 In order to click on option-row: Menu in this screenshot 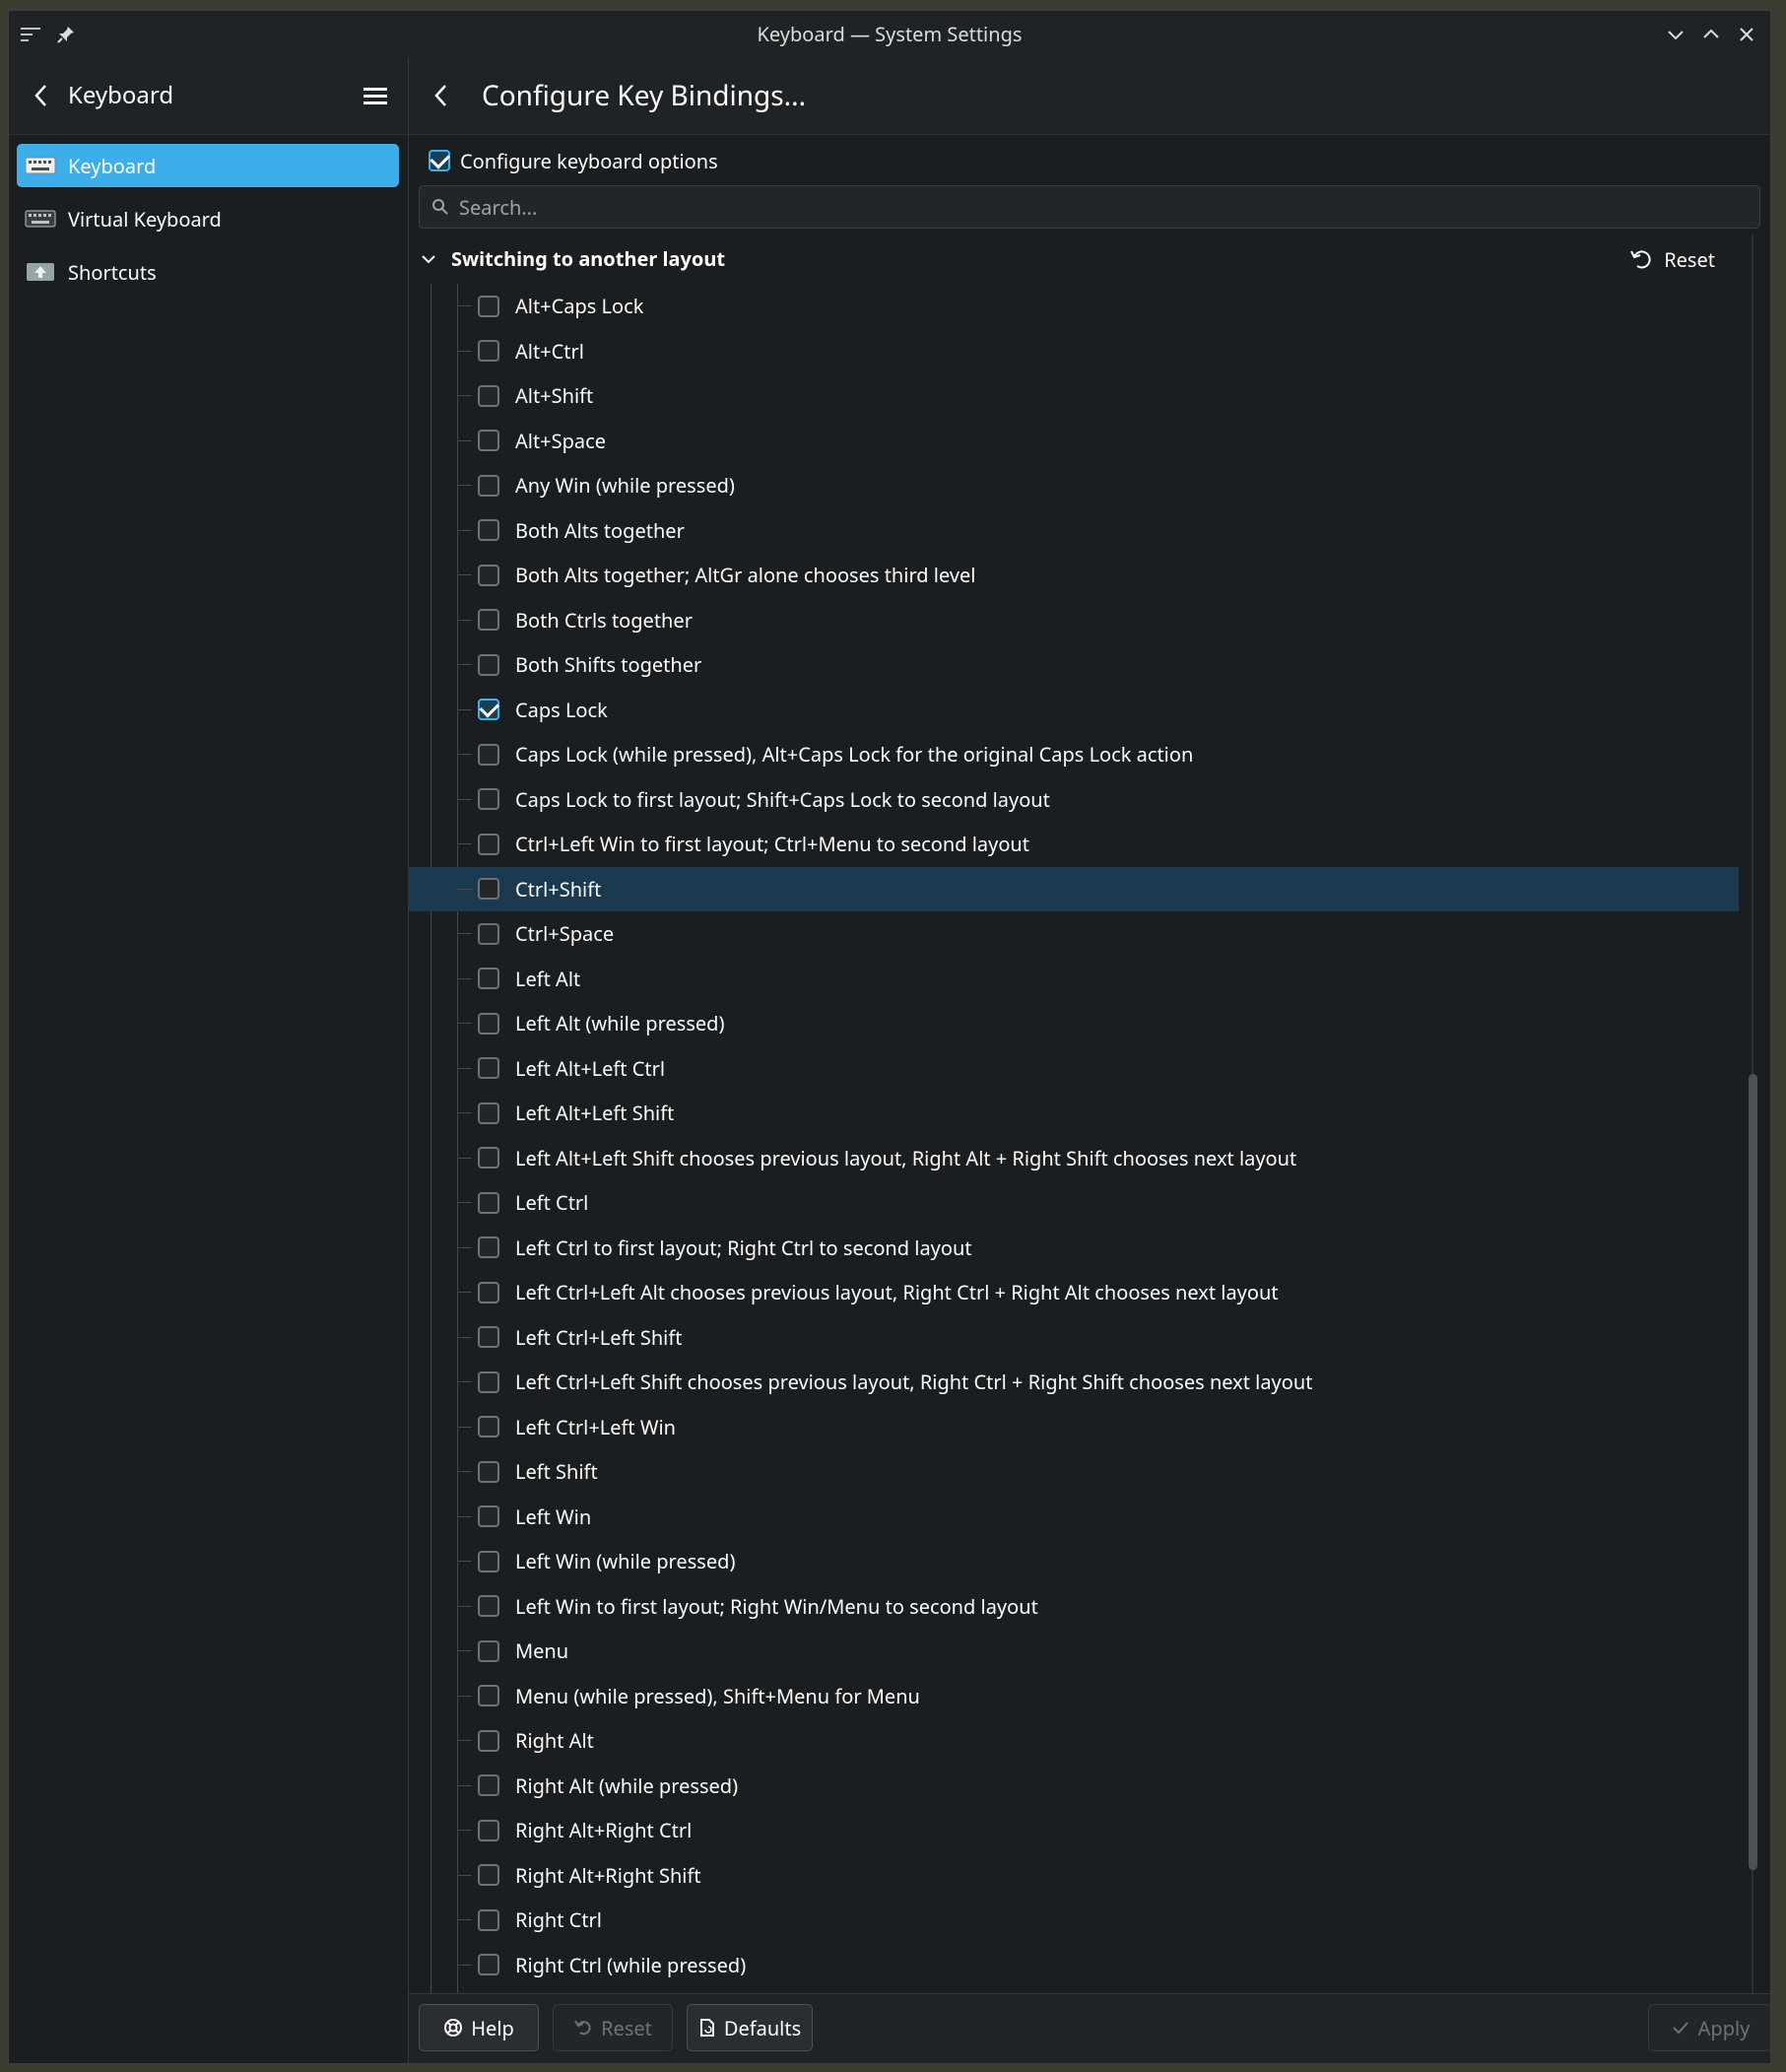, I will do `click(1074, 1652)`.